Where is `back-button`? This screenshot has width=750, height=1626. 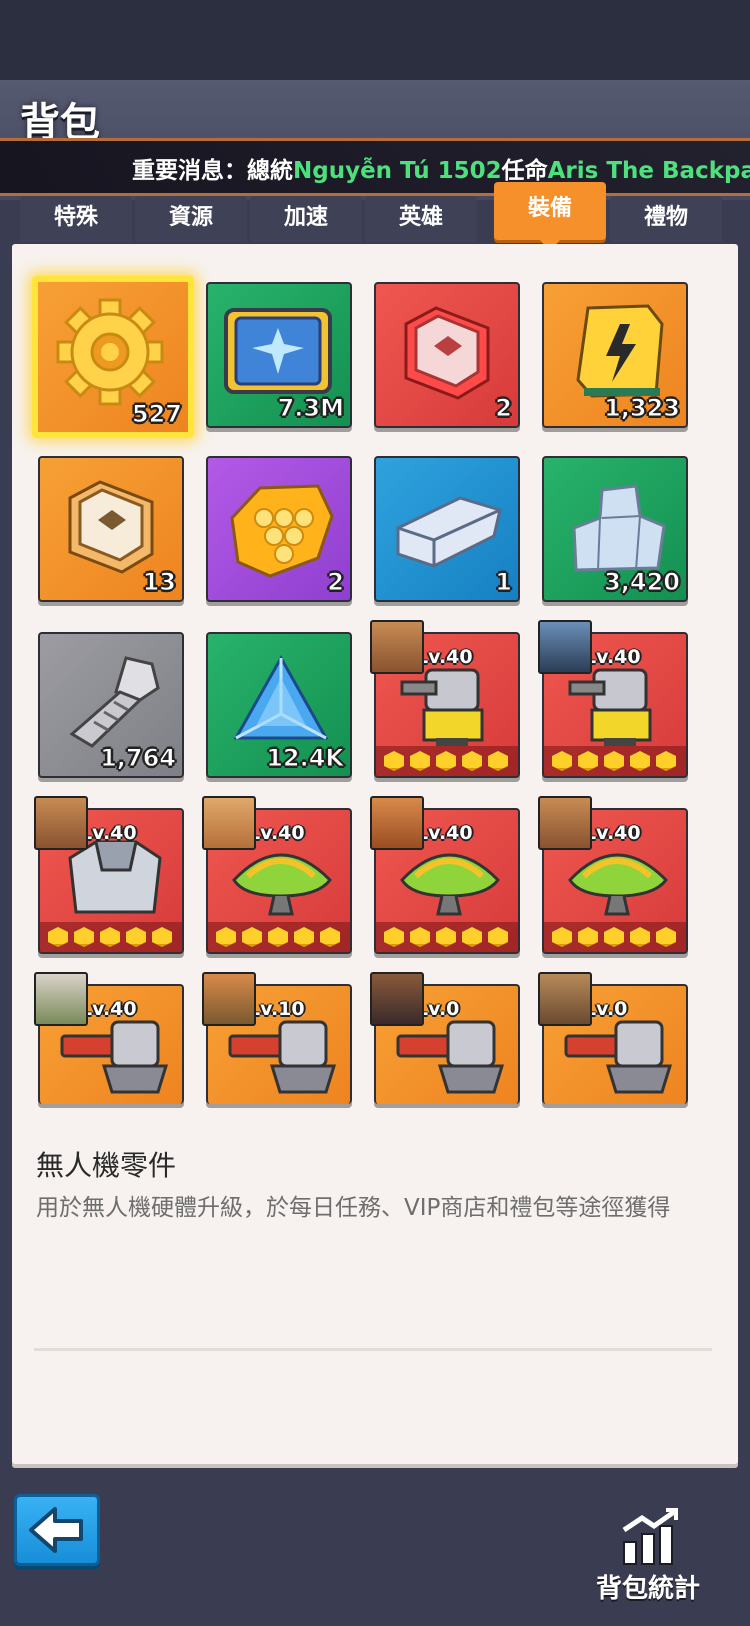
back-button is located at coordinates (57, 1530).